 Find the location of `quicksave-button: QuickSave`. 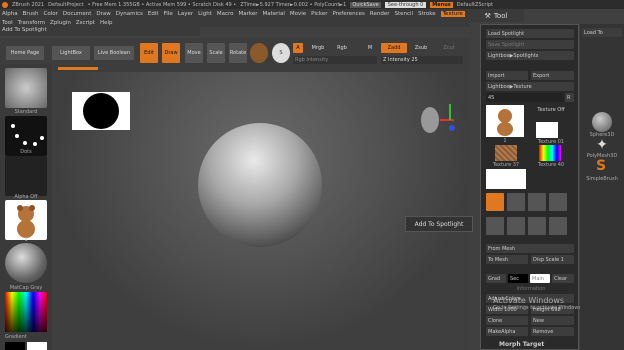

quicksave-button: QuickSave is located at coordinates (365, 4).